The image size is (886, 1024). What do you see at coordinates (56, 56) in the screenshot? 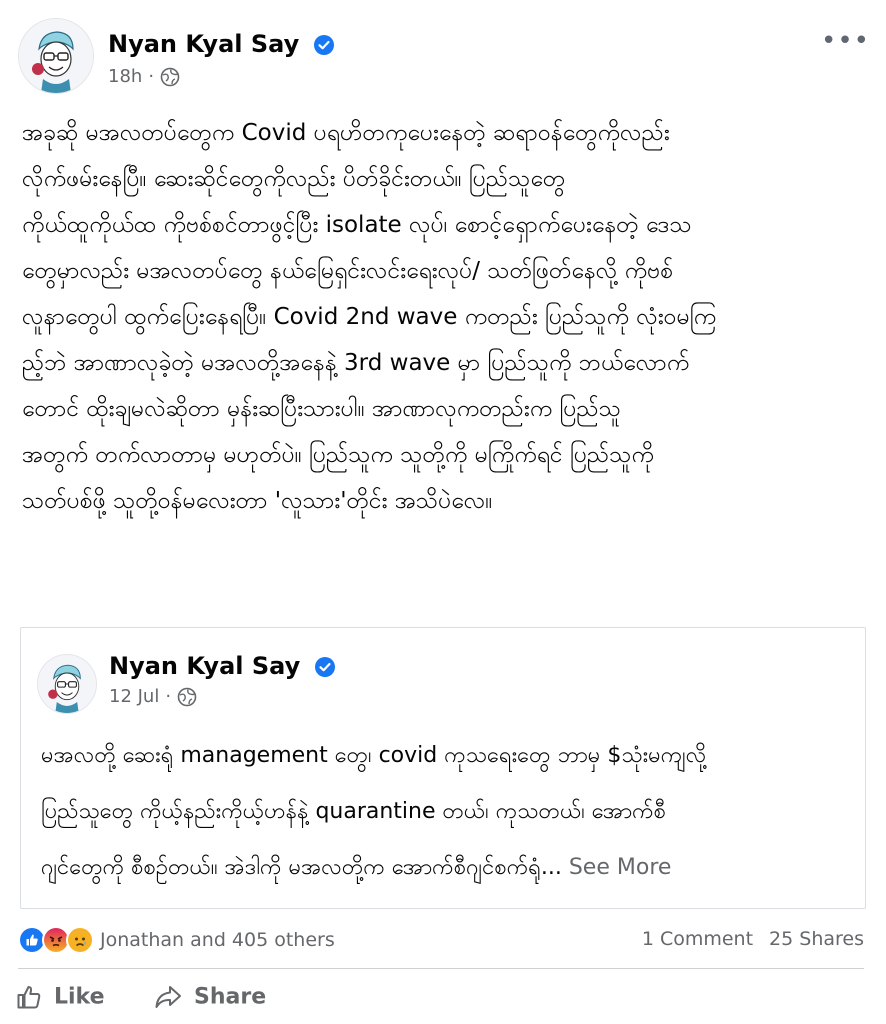
I see `author-avatar` at bounding box center [56, 56].